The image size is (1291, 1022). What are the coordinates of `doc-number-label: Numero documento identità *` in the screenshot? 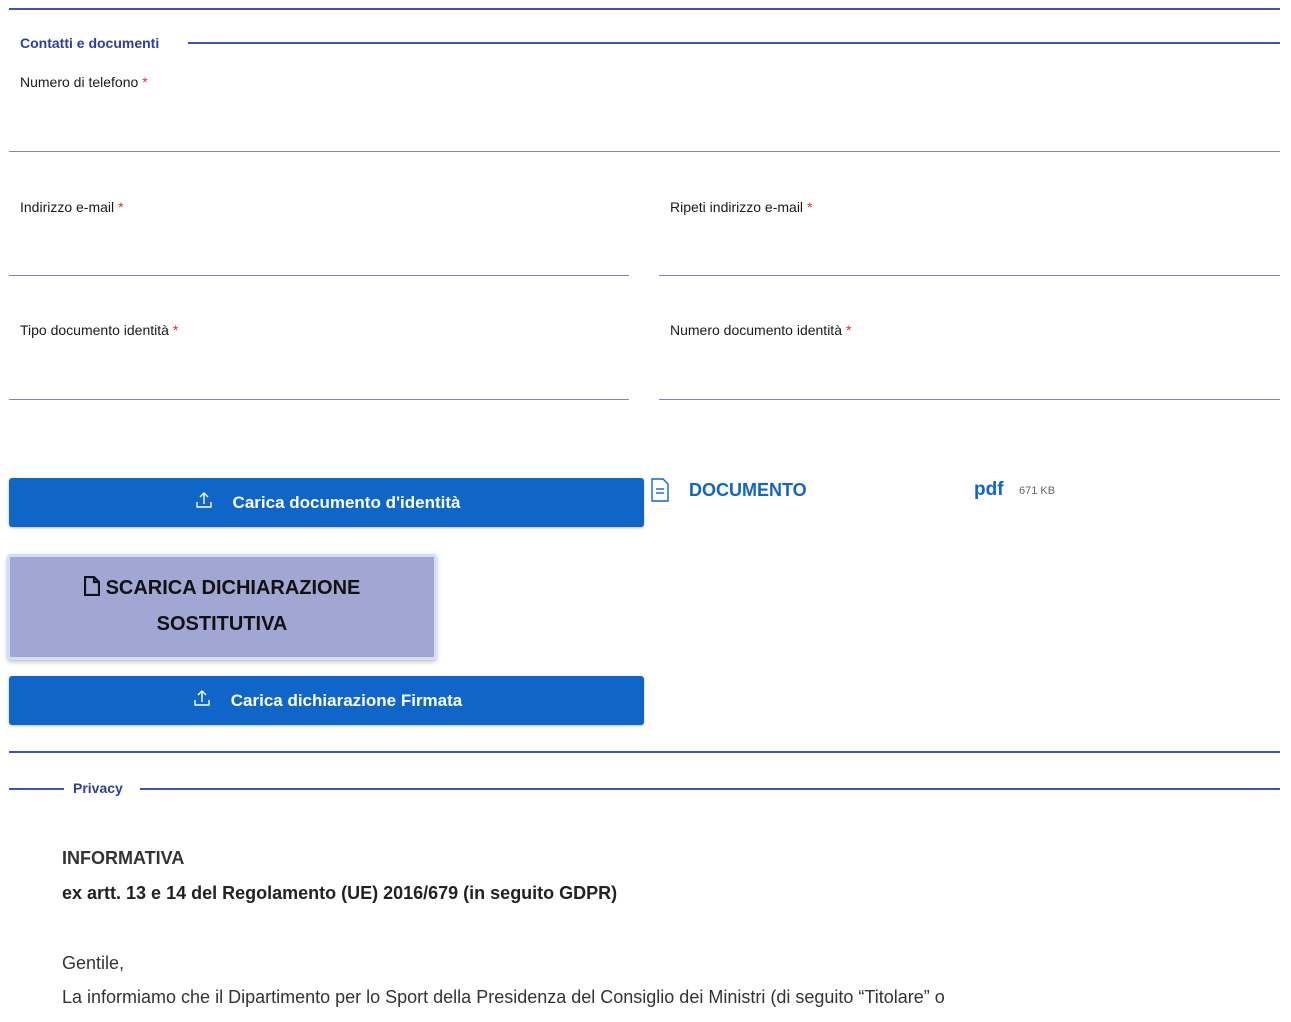 It's located at (761, 330).